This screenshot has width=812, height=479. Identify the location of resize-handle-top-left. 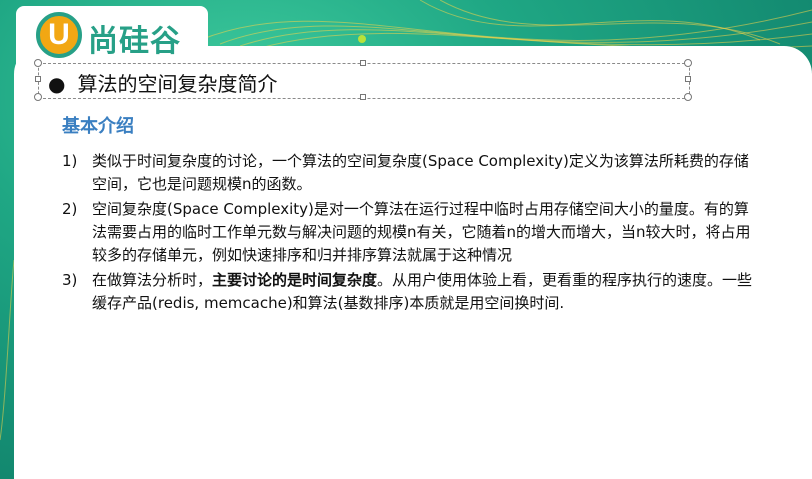
(38, 63).